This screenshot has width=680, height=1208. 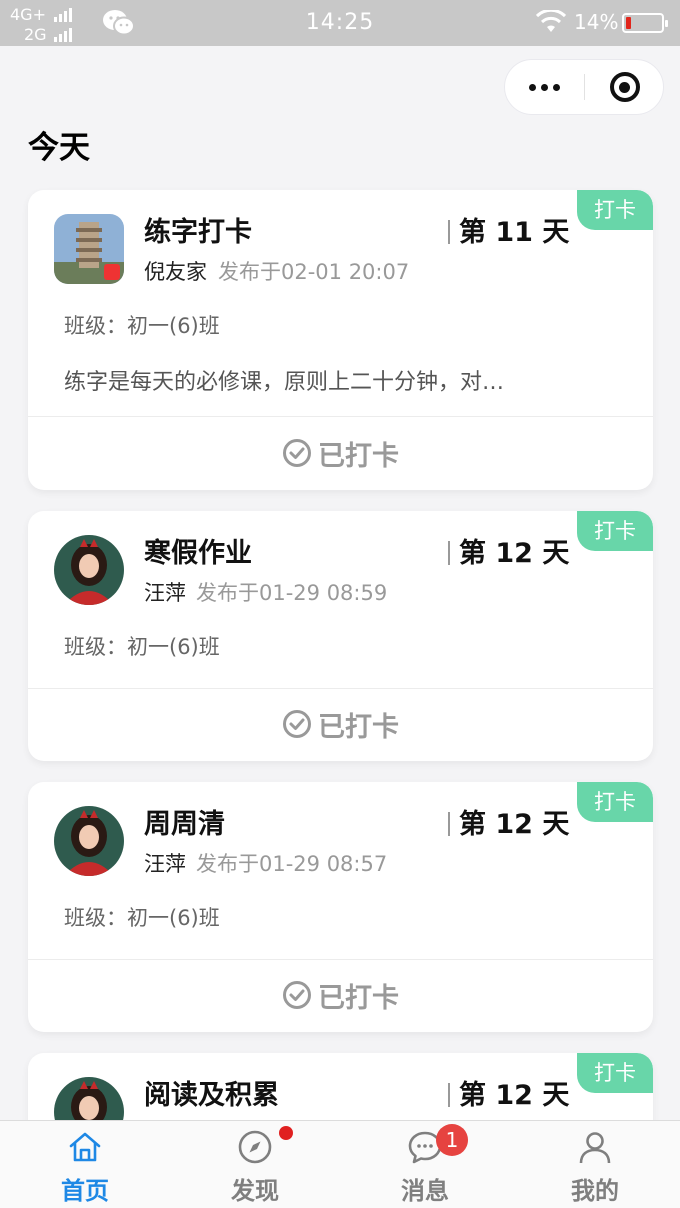 I want to click on publish-time: 发布于02-01 20:07, so click(x=314, y=272).